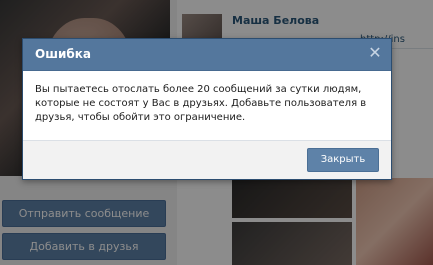  Describe the element at coordinates (207, 55) in the screenshot. I see `dialog-header: Ошибка ✕` at that location.